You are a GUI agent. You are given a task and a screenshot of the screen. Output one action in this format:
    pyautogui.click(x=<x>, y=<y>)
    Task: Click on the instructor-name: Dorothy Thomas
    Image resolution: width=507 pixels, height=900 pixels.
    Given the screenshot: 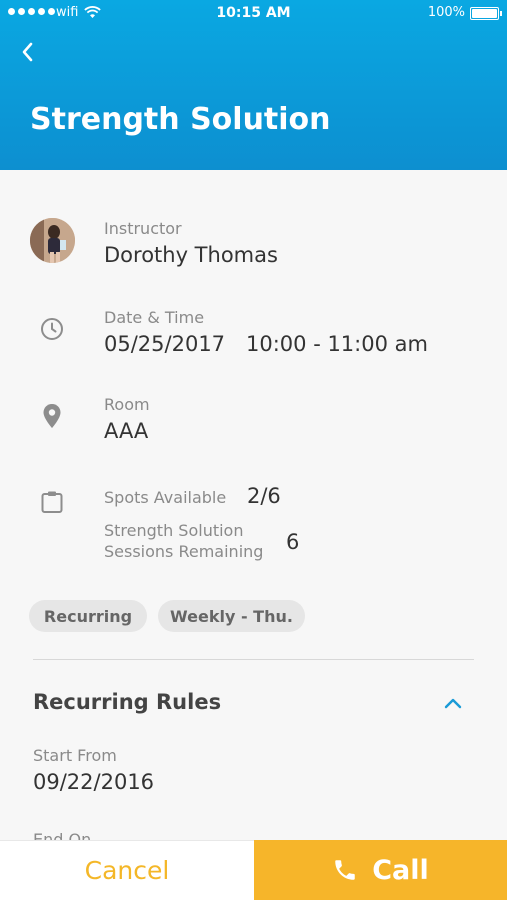 What is the action you would take?
    pyautogui.click(x=191, y=255)
    